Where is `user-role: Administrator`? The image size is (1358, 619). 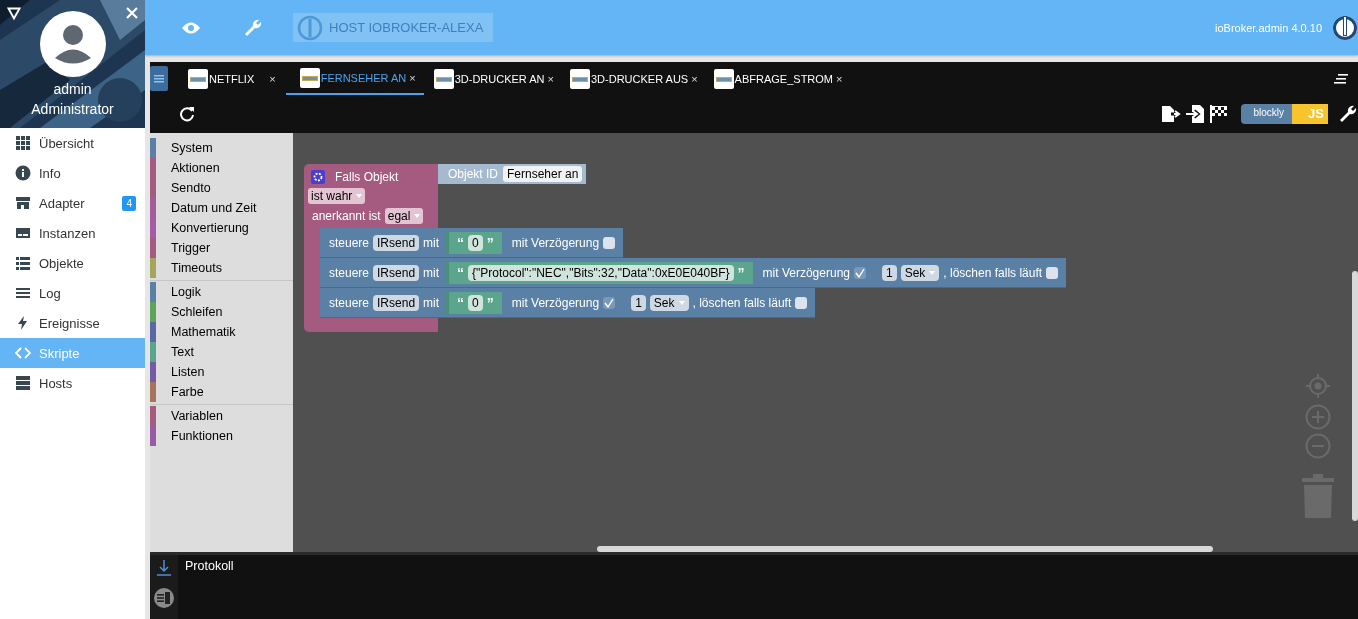 user-role: Administrator is located at coordinates (72, 109).